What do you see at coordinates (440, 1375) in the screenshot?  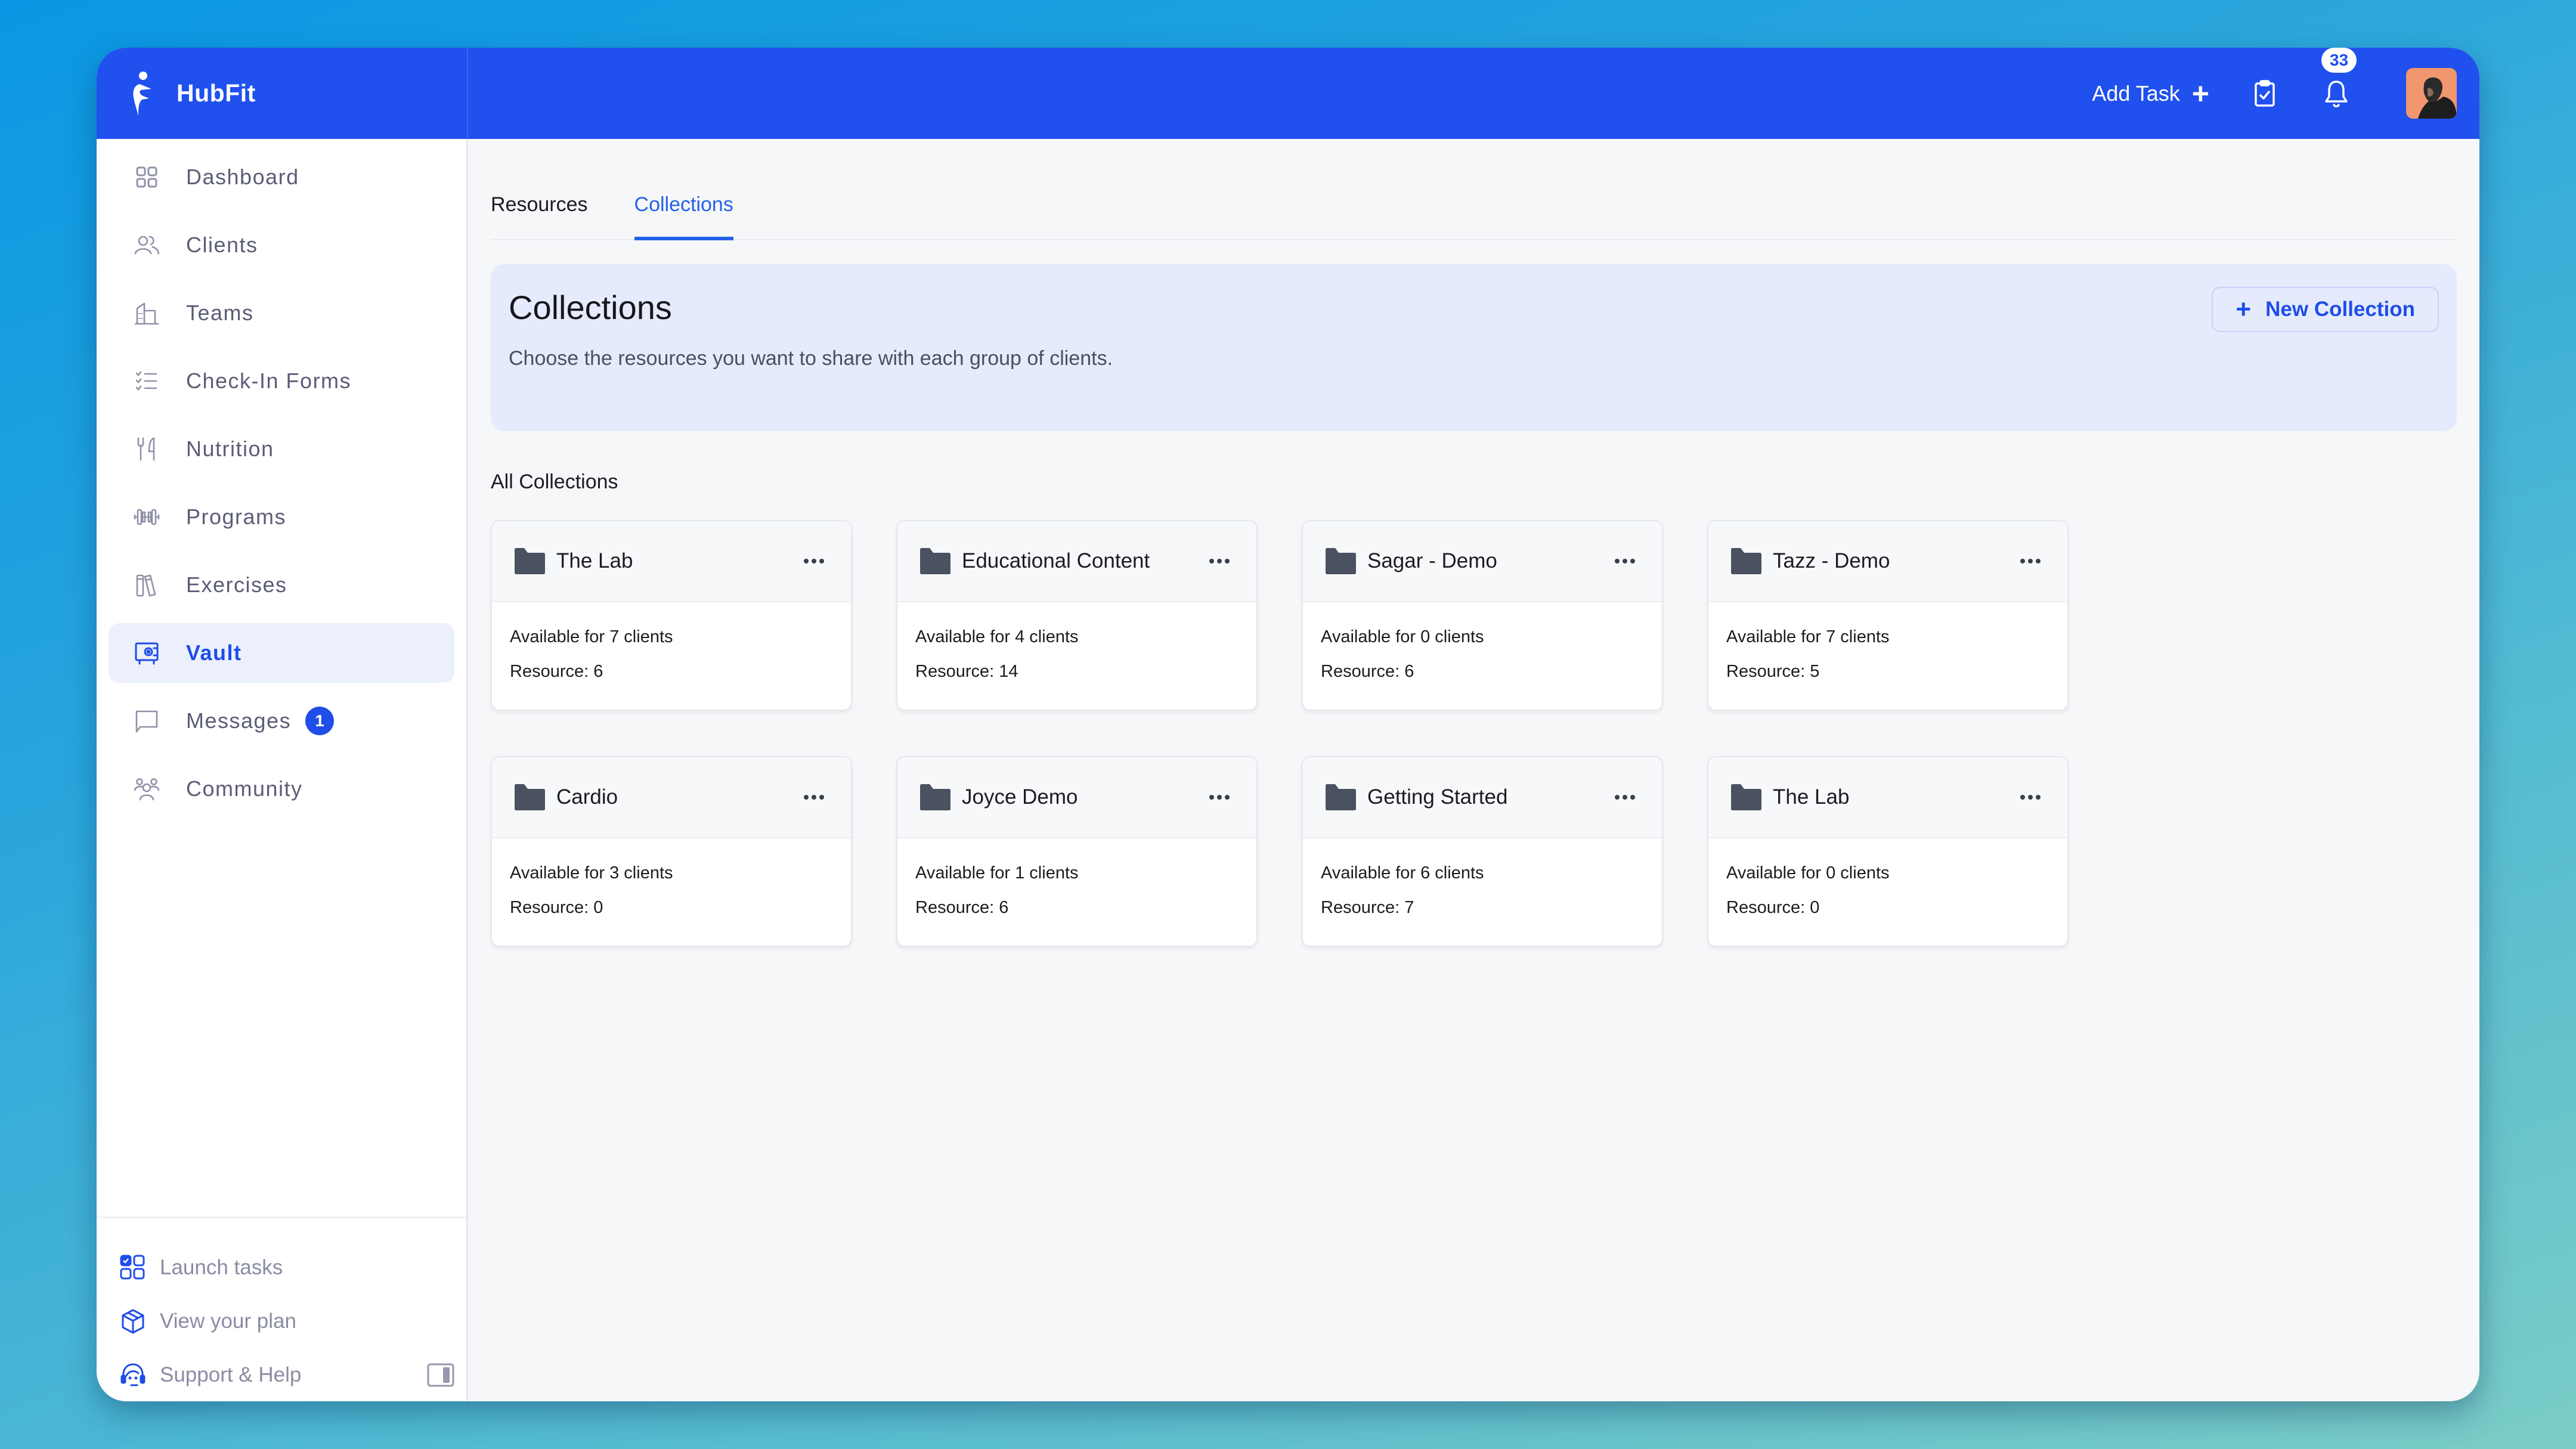 I see `sidebar-collapse-icon` at bounding box center [440, 1375].